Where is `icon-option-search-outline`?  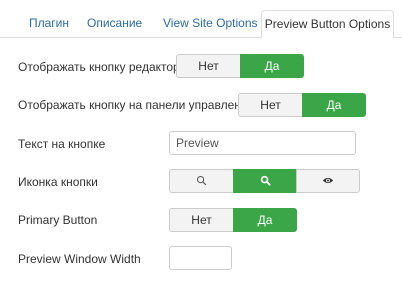
icon-option-search-outline is located at coordinates (201, 181).